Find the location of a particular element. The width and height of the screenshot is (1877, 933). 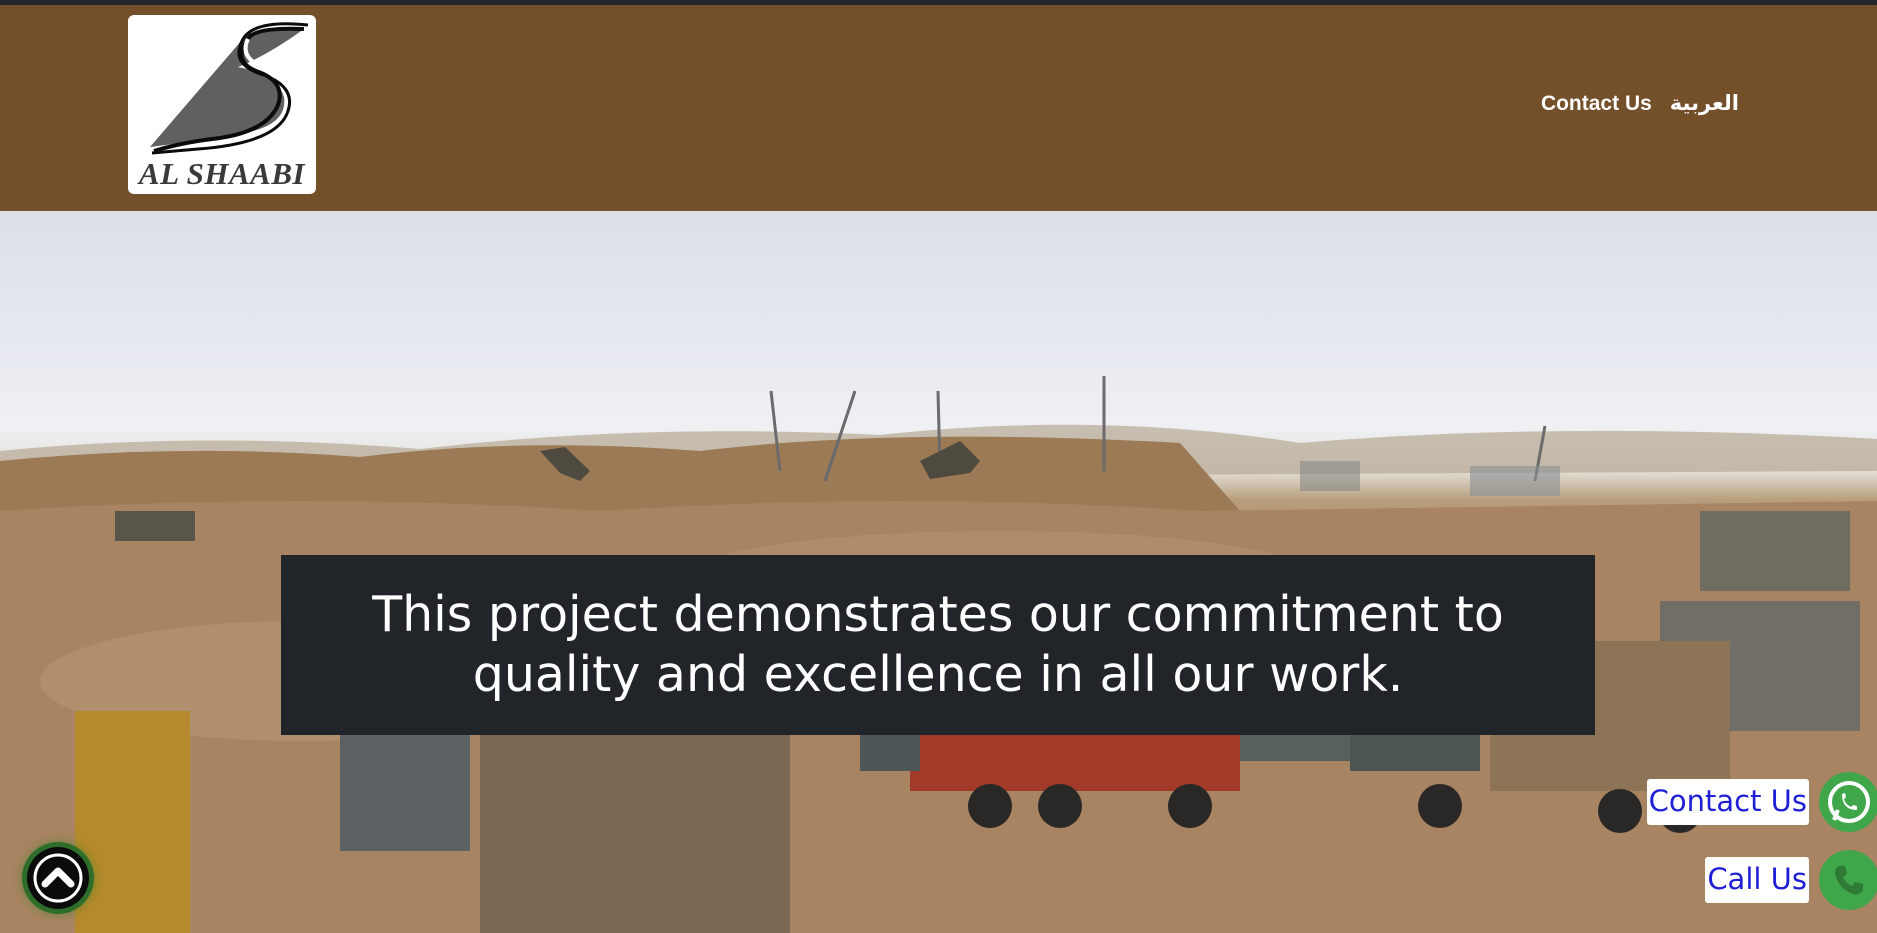

logo-text: AL SHAABI is located at coordinates (222, 173).